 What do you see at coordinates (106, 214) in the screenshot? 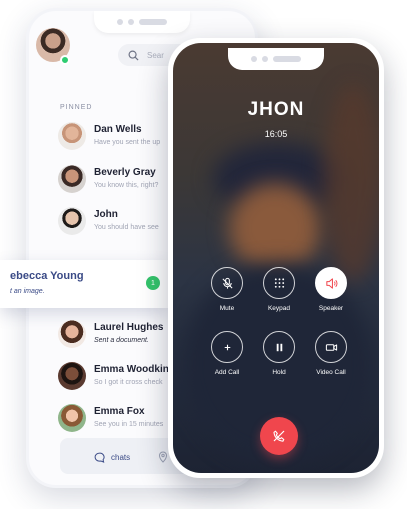
I see `chat-name: John` at bounding box center [106, 214].